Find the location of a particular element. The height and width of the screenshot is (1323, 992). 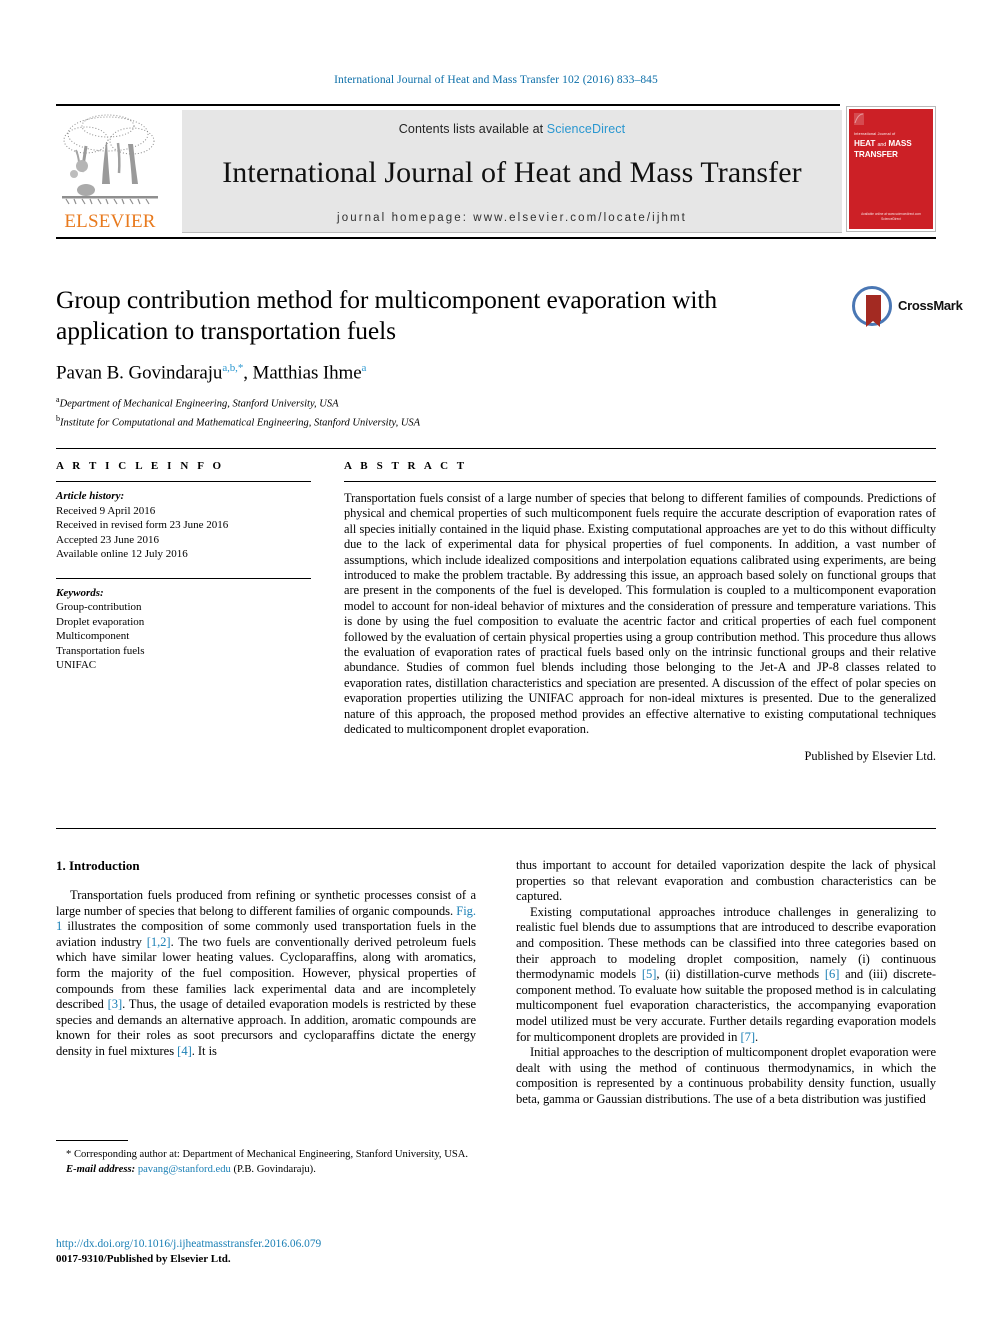

masthead-bottom-rule is located at coordinates (496, 238).